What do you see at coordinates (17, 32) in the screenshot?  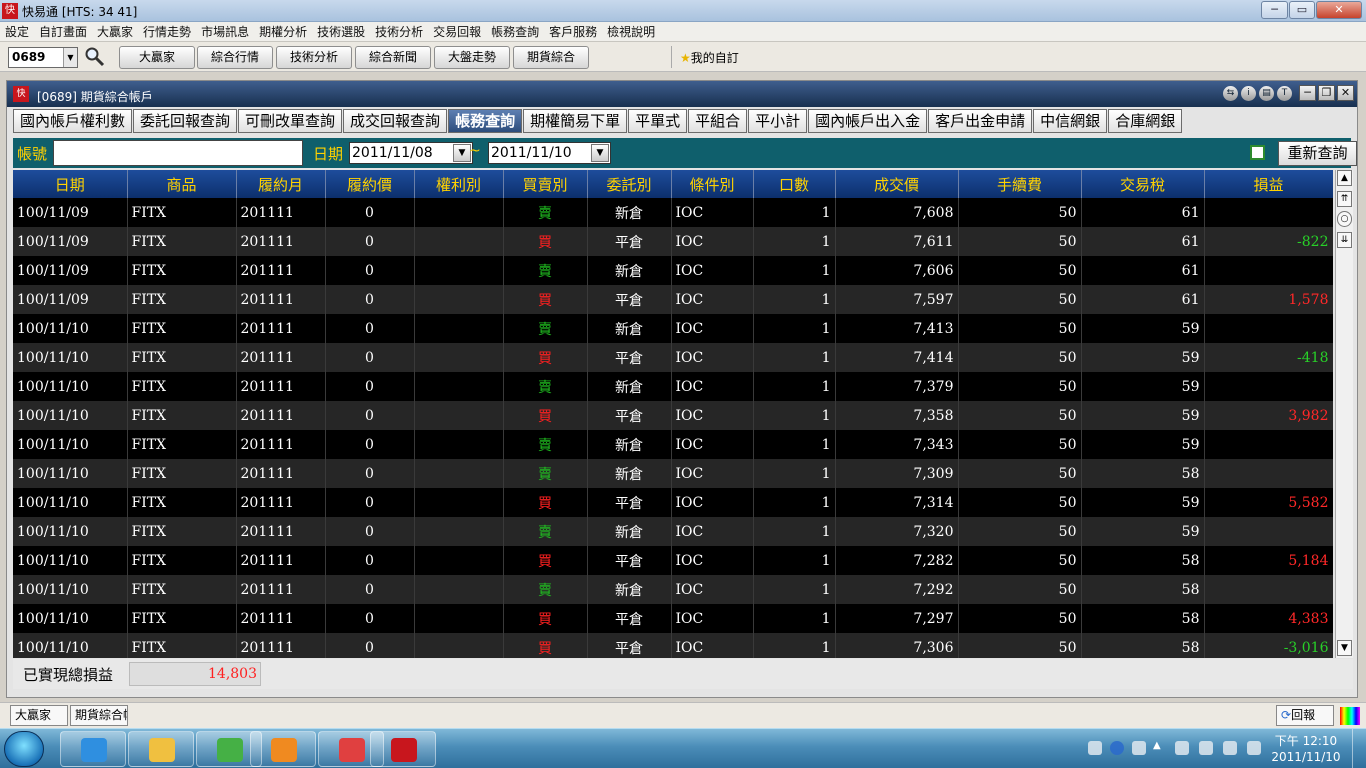 I see `menu-settings: 設定` at bounding box center [17, 32].